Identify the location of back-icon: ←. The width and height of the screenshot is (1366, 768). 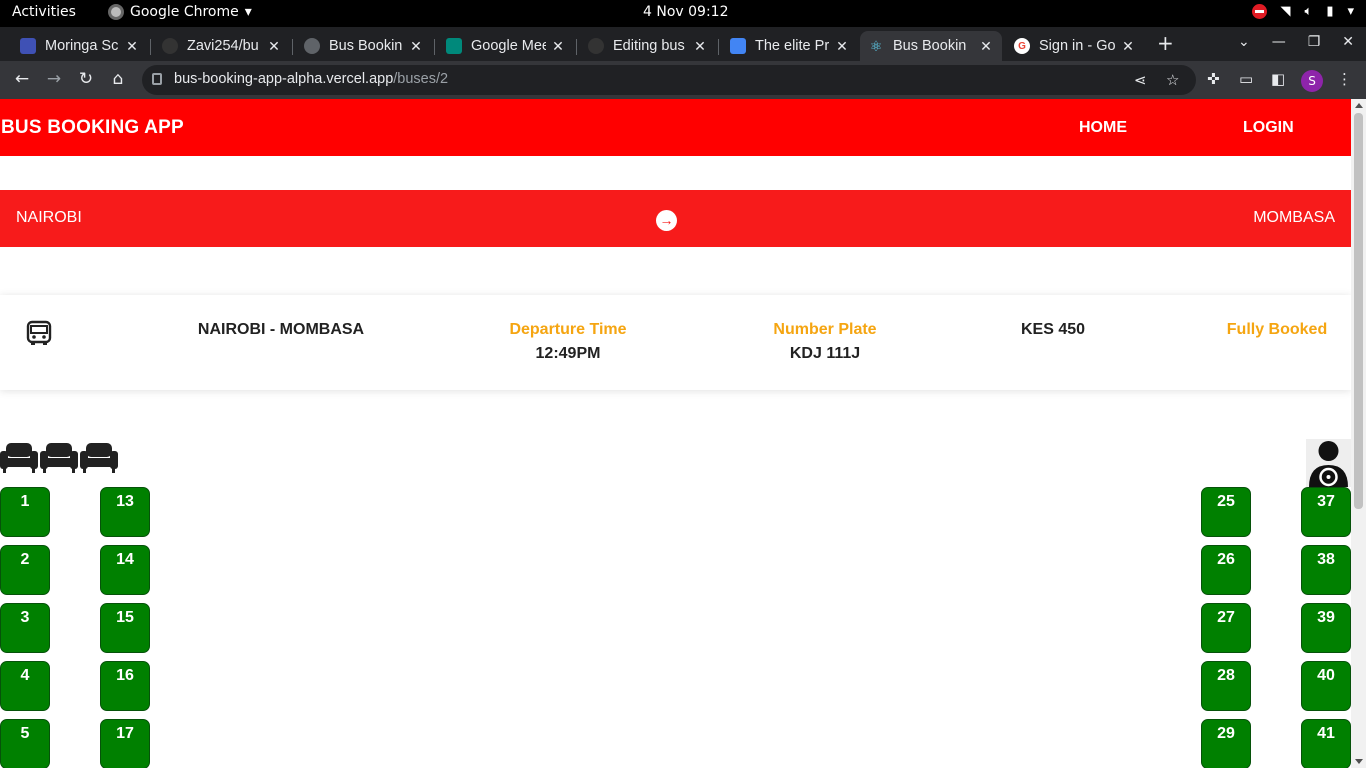
(22, 79).